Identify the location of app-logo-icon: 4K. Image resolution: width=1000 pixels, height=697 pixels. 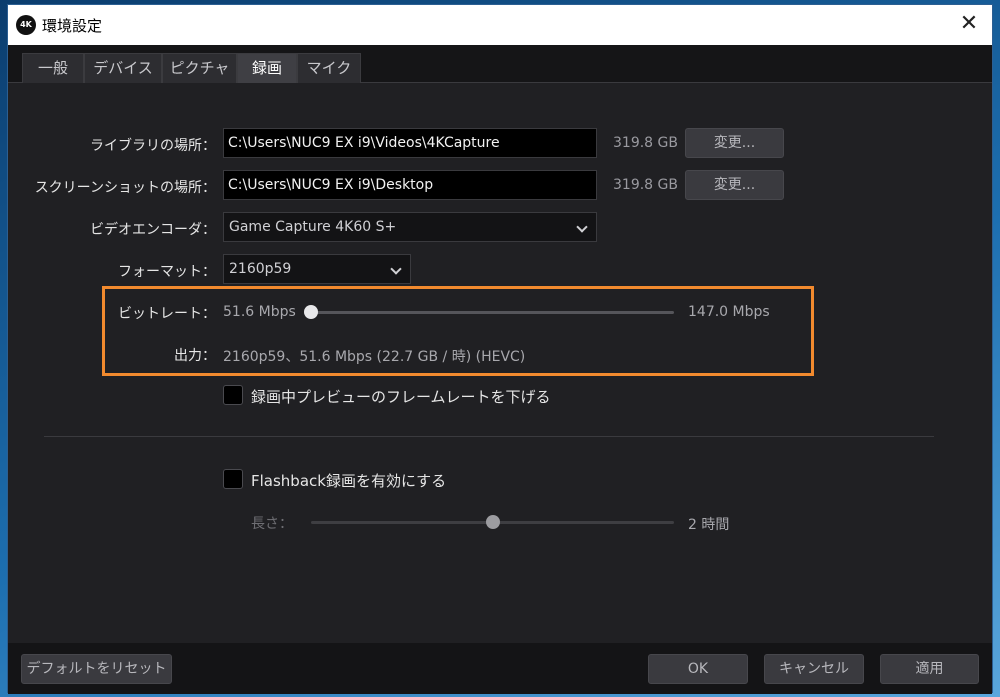
(26, 25).